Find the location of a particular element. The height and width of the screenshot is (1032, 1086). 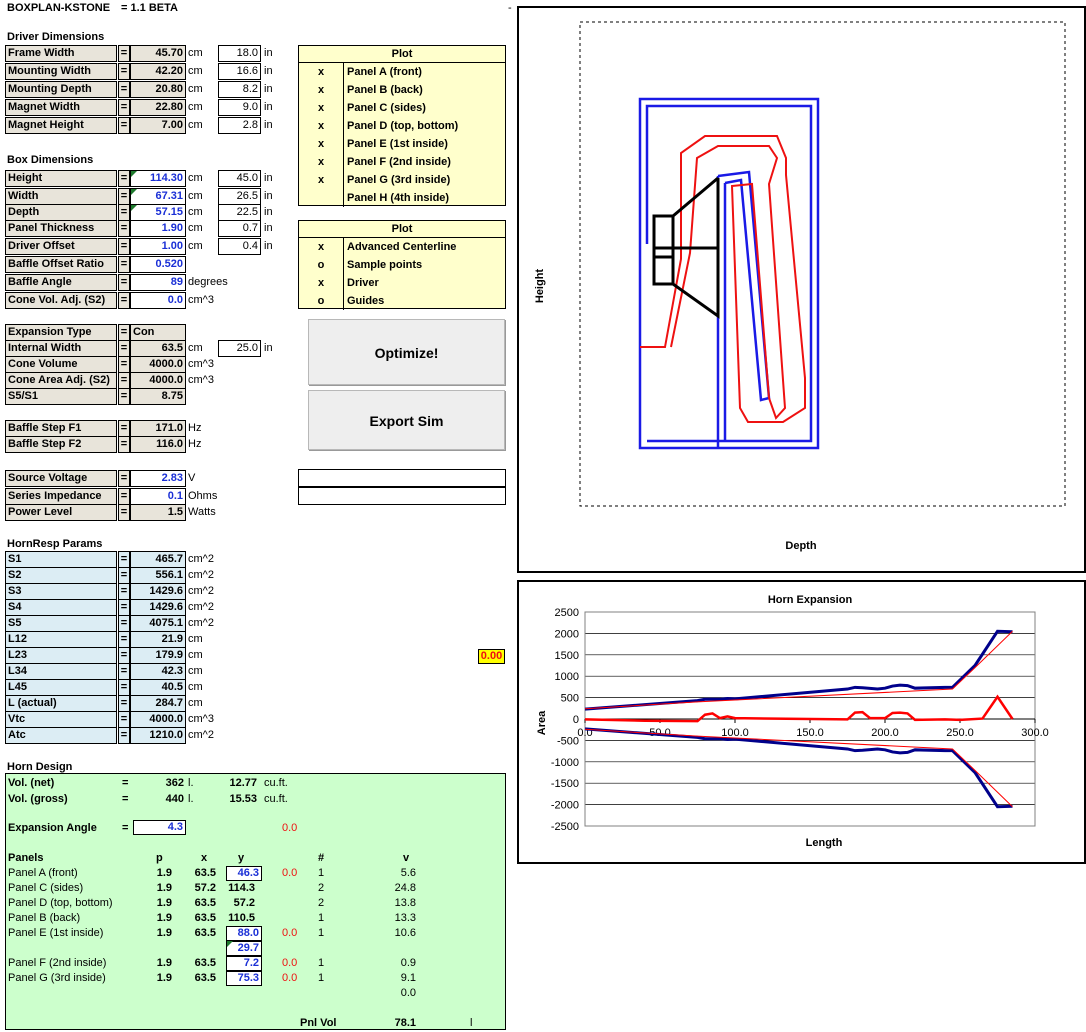

export-sim-button: Export Sim is located at coordinates (406, 420).